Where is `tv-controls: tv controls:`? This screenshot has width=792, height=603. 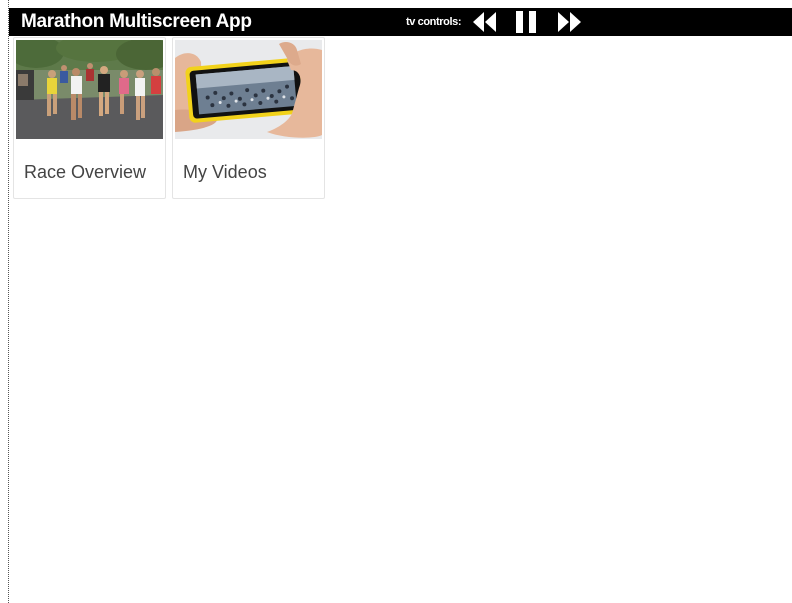
tv-controls: tv controls: is located at coordinates (494, 22).